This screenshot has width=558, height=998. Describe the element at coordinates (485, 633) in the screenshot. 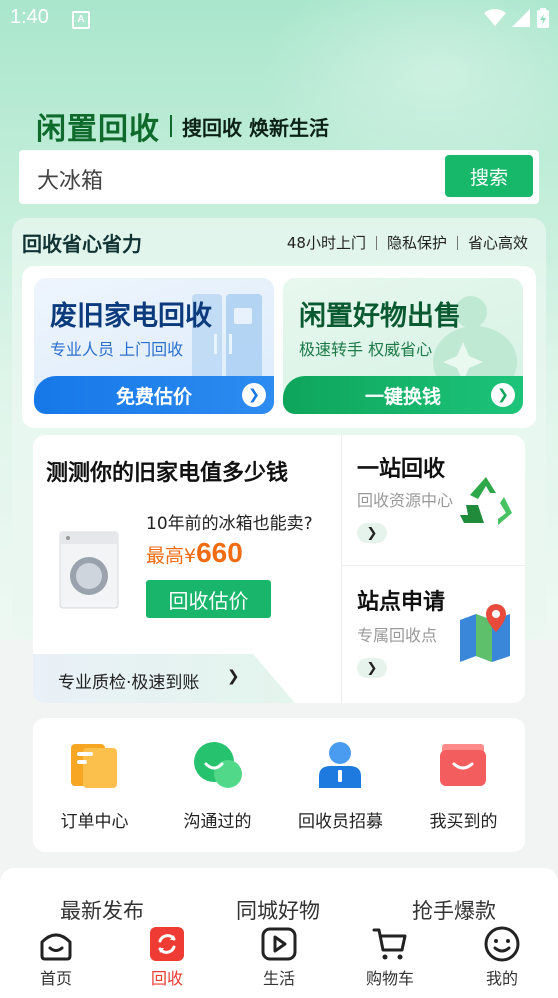

I see `map-pin-icon` at that location.